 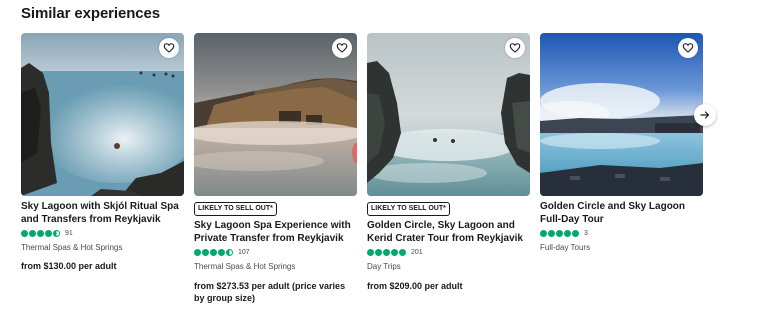 What do you see at coordinates (415, 286) in the screenshot?
I see `experience-price: from $209.00 per adult` at bounding box center [415, 286].